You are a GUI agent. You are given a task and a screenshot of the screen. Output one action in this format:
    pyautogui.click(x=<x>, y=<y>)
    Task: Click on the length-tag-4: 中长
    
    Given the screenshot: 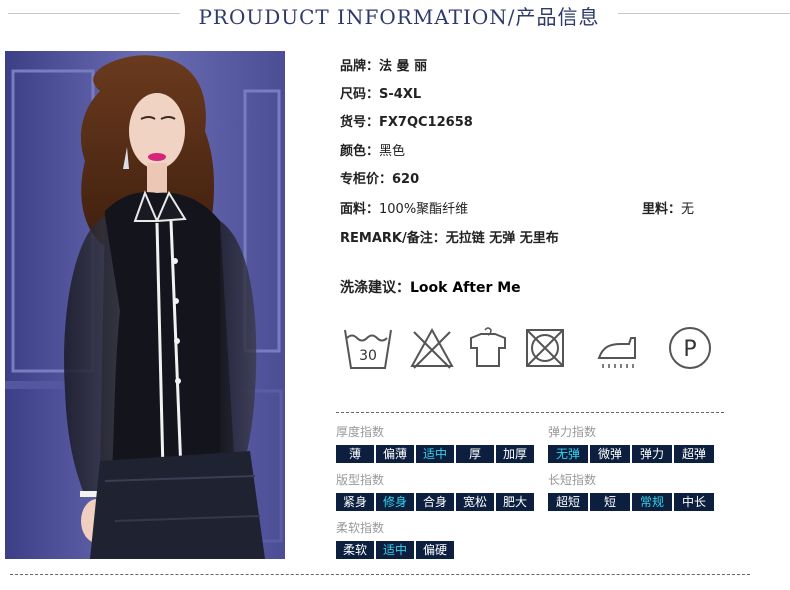 What is the action you would take?
    pyautogui.click(x=694, y=502)
    